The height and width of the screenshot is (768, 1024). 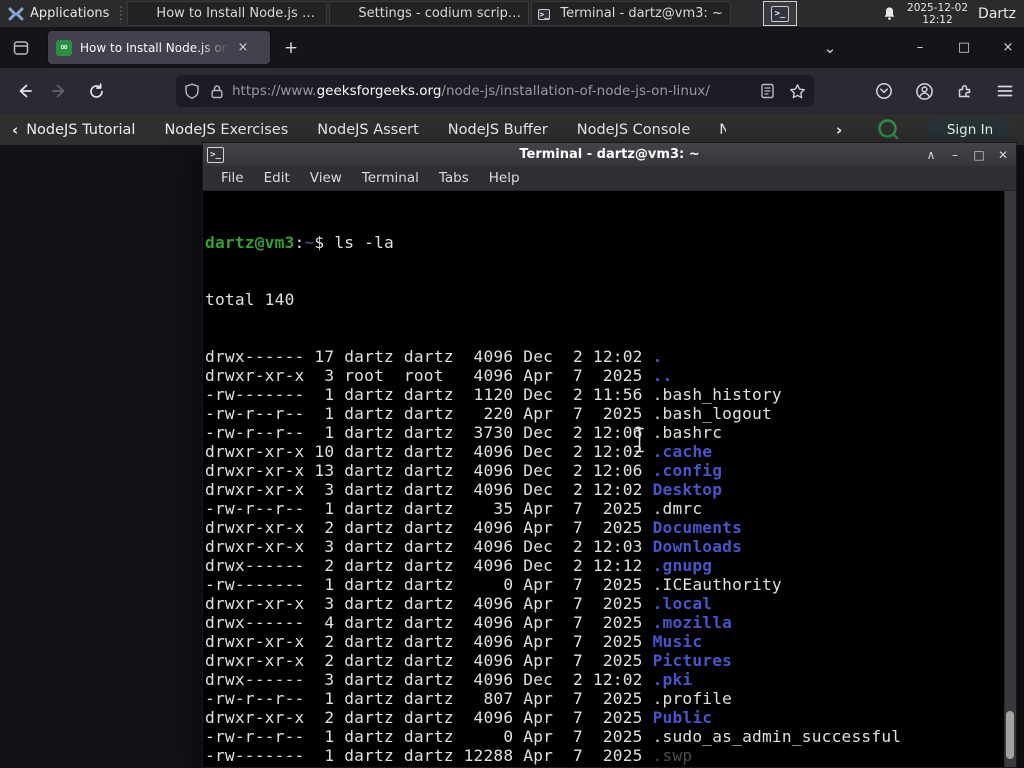 I want to click on notification-bell-icon, so click(x=889, y=13).